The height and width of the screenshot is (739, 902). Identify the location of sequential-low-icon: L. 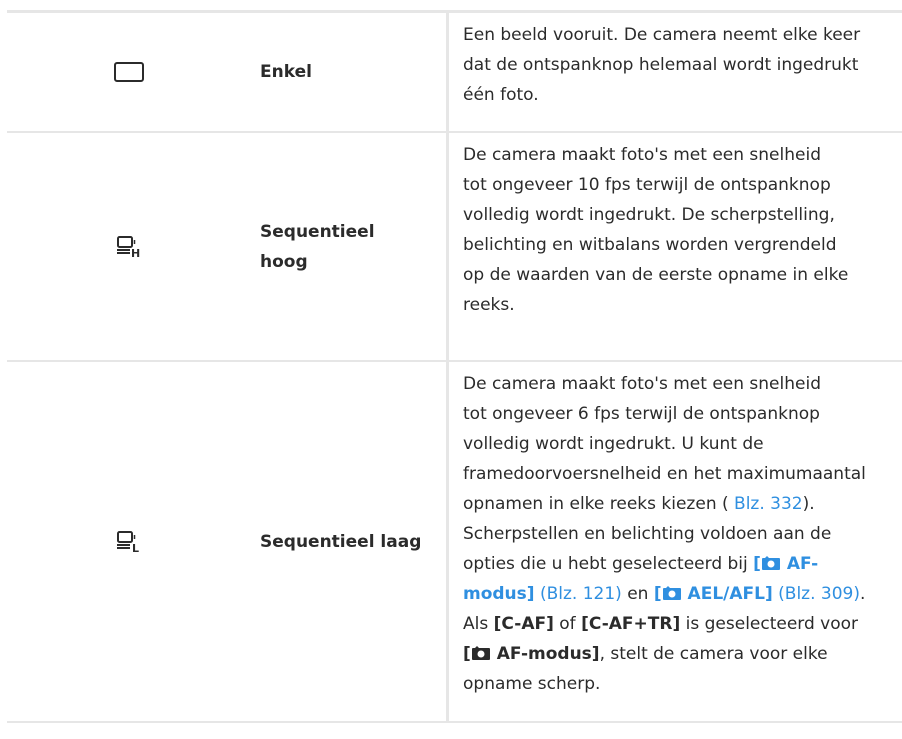
(127, 541).